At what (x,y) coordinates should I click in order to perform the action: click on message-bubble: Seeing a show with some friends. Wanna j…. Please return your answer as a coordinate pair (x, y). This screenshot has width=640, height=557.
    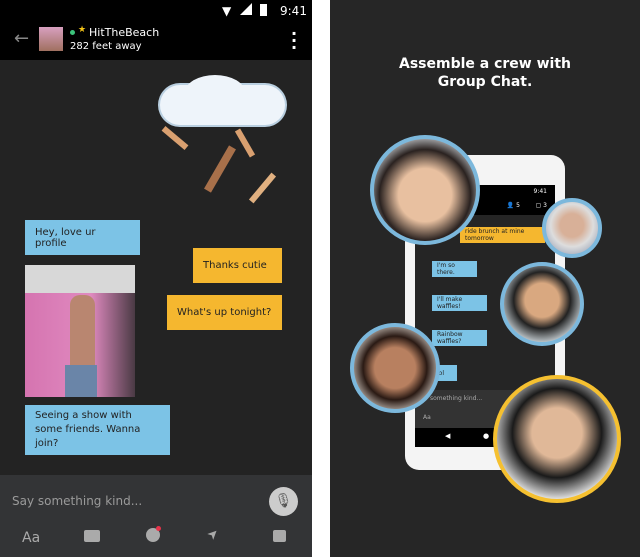
    Looking at the image, I should click on (97, 430).